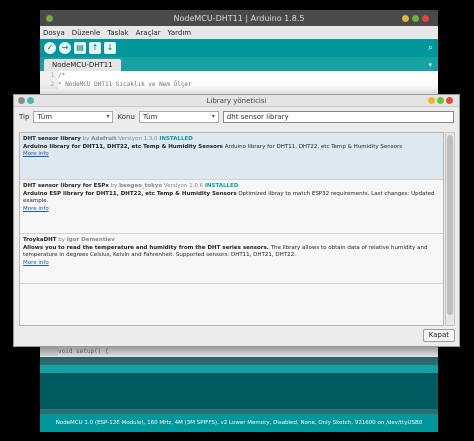  I want to click on dialog-titlebar: Library yöneticisi, so click(236, 101).